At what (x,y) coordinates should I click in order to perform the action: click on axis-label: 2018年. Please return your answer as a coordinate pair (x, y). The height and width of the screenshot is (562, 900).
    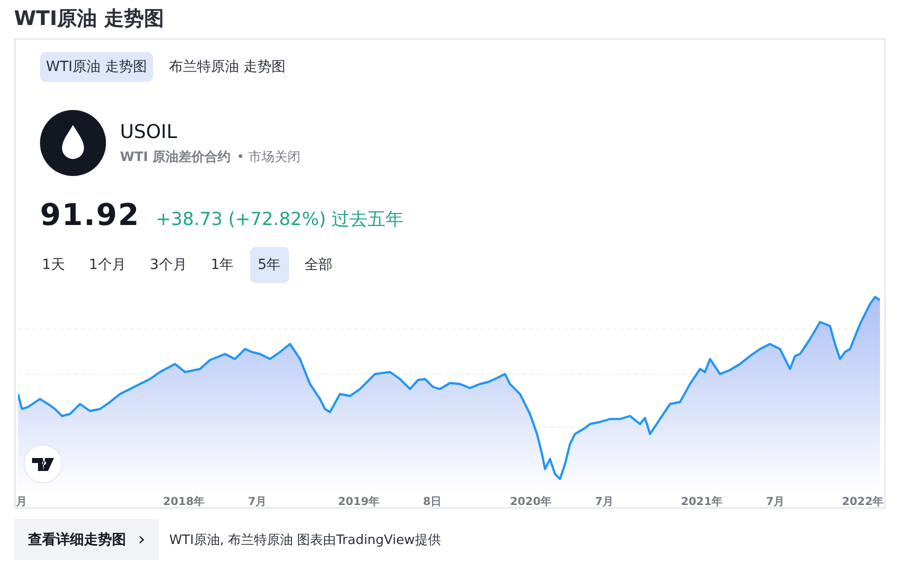
    Looking at the image, I should click on (184, 501).